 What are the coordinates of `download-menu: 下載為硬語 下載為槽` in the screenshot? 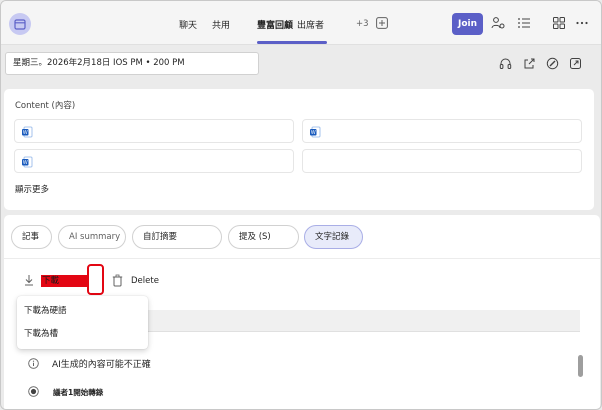 It's located at (82, 322).